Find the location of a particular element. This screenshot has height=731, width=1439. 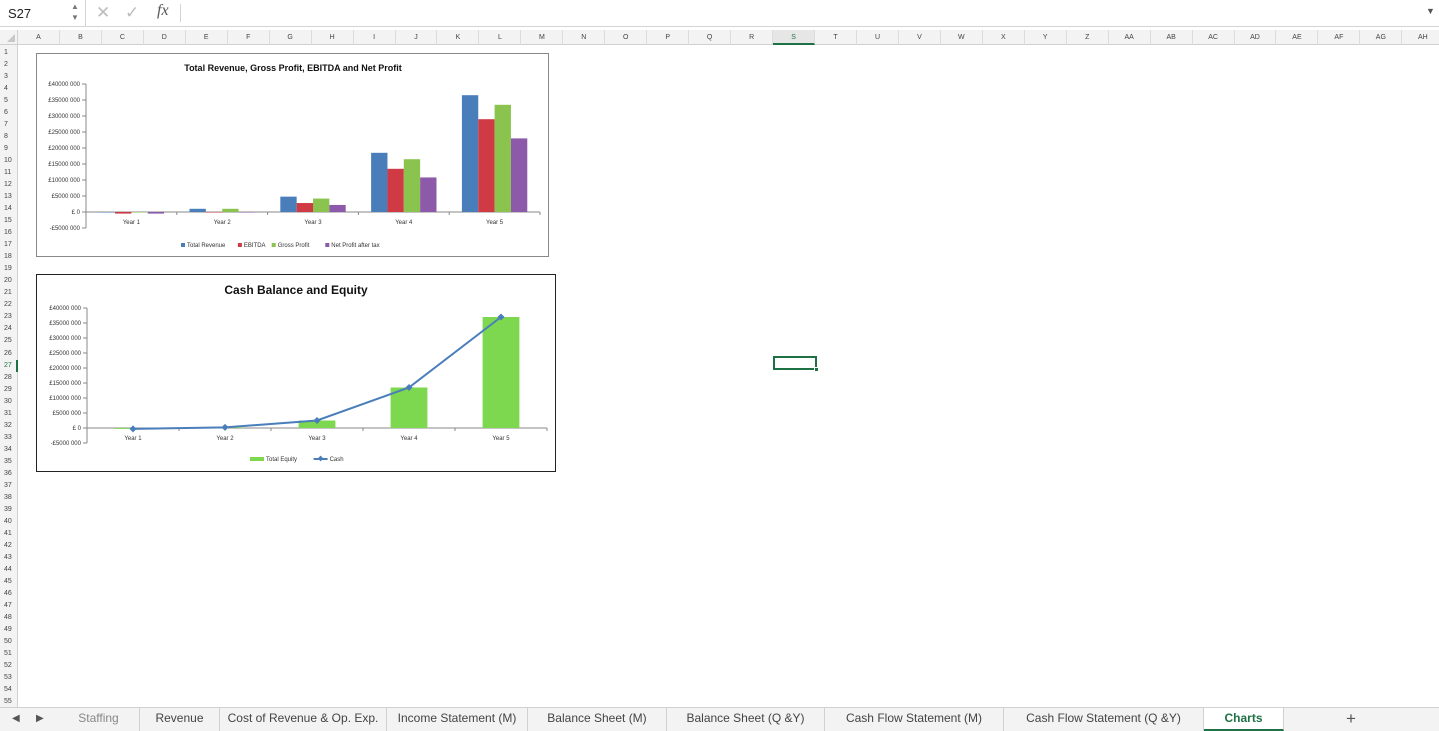

column-header-q: Q is located at coordinates (710, 37).